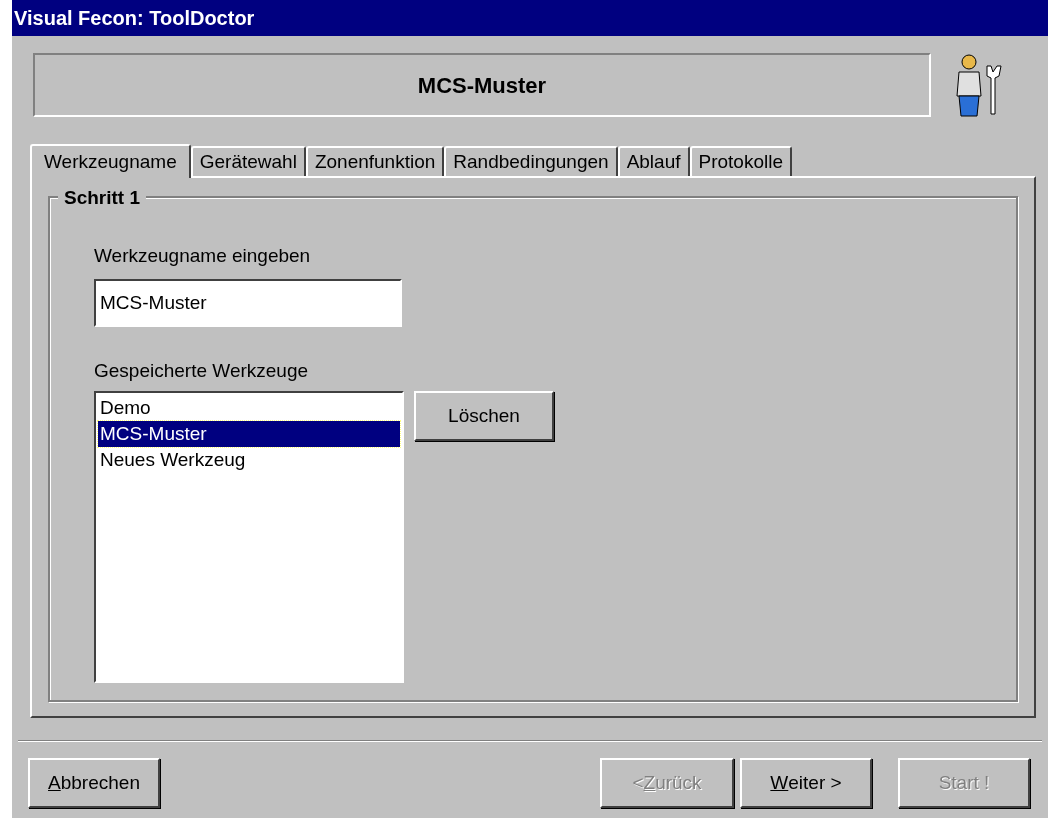 The width and height of the screenshot is (1048, 818). Describe the element at coordinates (482, 85) in the screenshot. I see `header-panel: MCS-Muster` at that location.